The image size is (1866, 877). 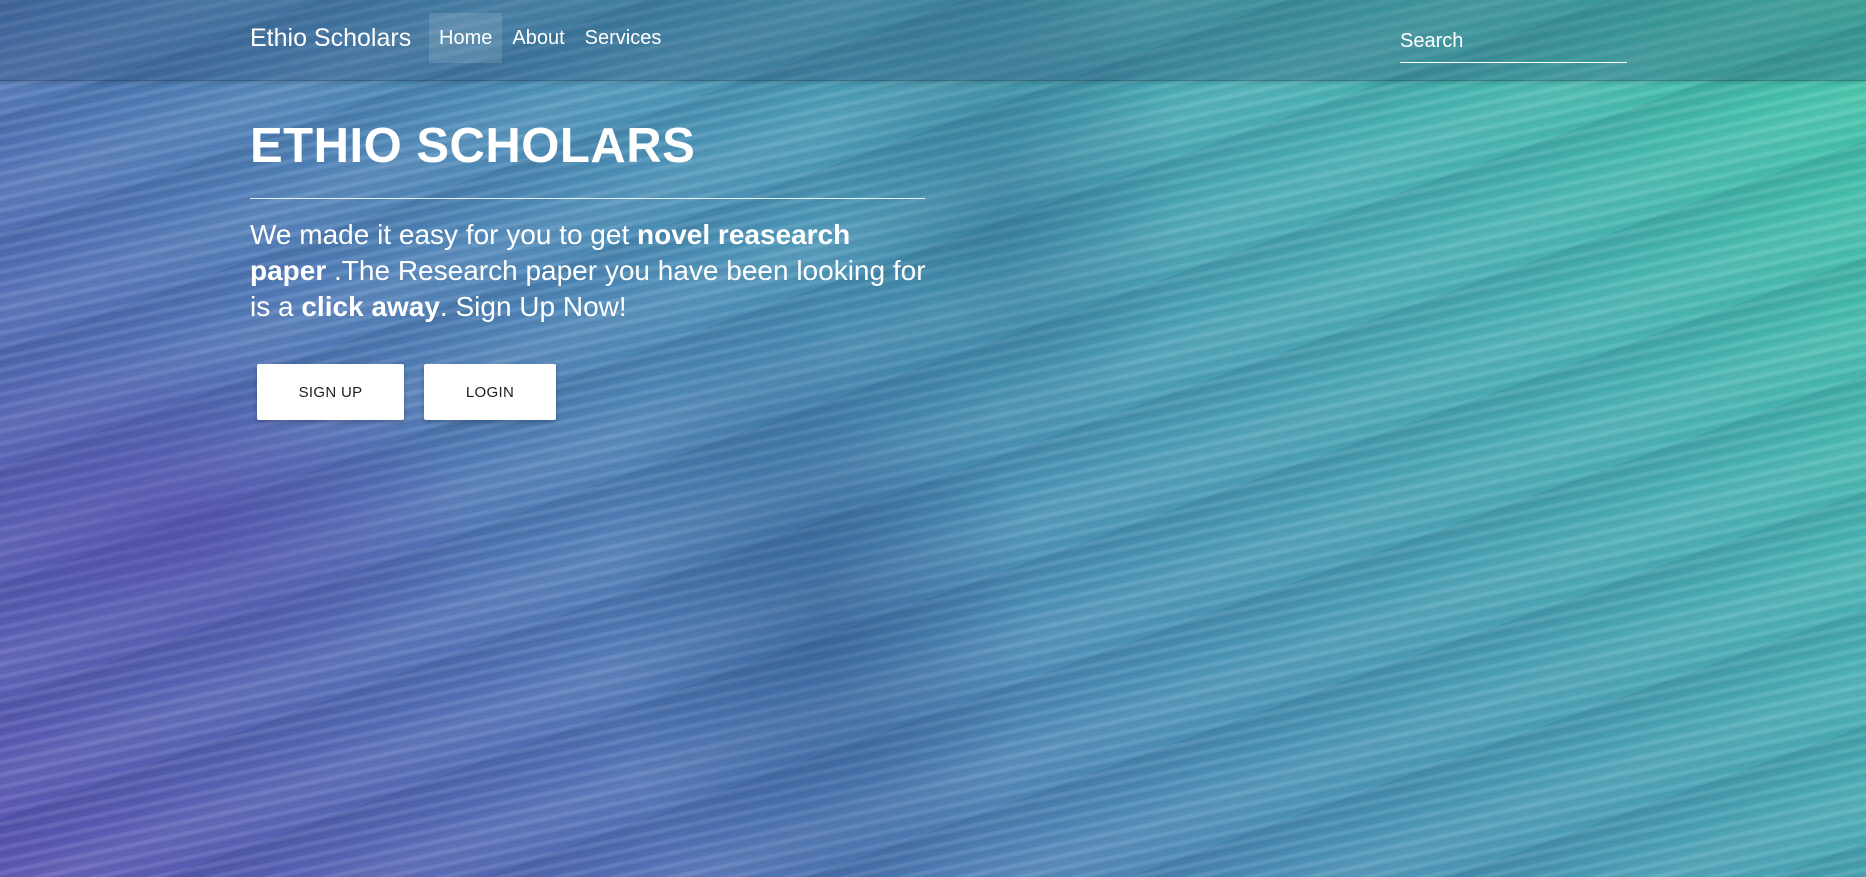 What do you see at coordinates (490, 392) in the screenshot?
I see `login-button: LOGIN` at bounding box center [490, 392].